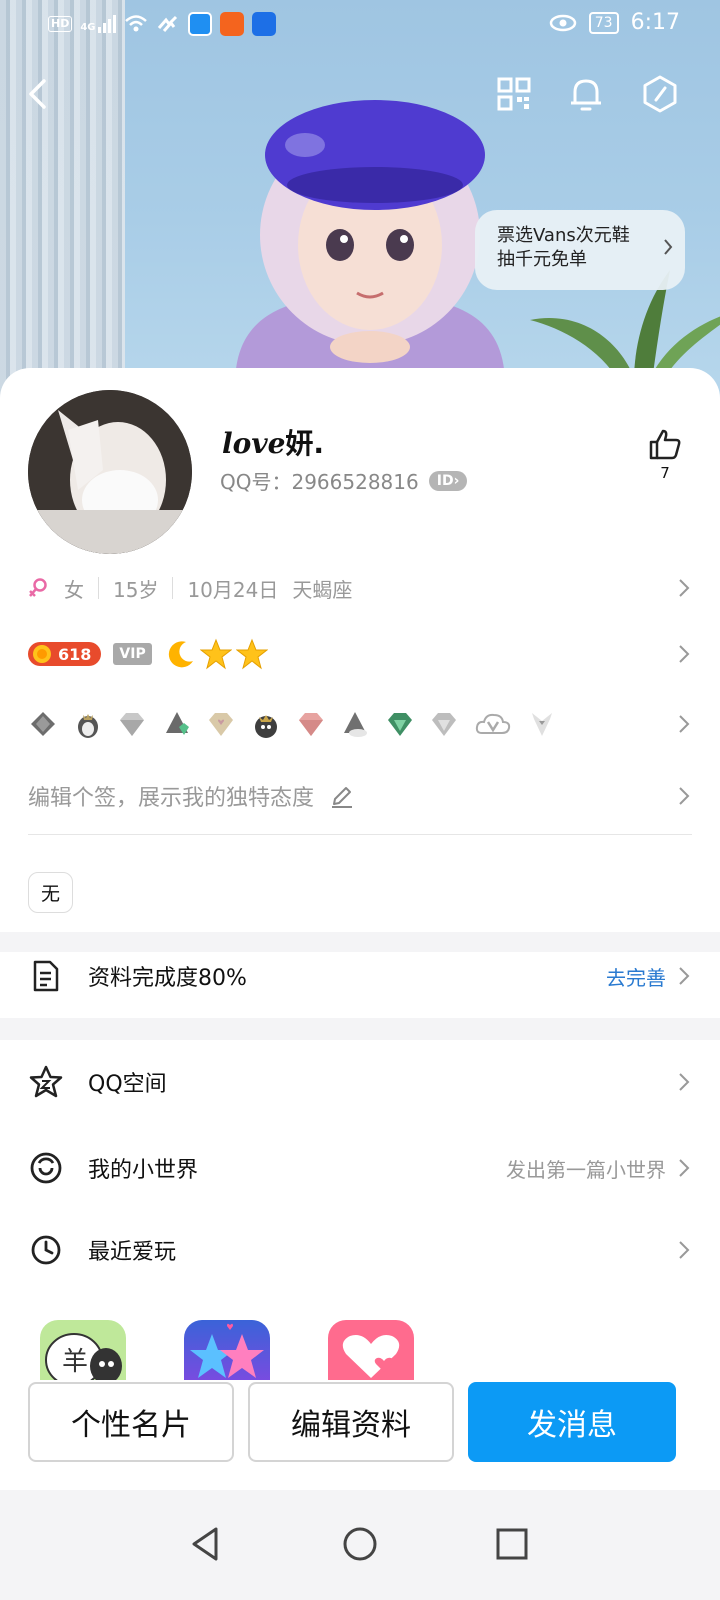  Describe the element at coordinates (177, 723) in the screenshot. I see `penguin-gem-icon` at that location.